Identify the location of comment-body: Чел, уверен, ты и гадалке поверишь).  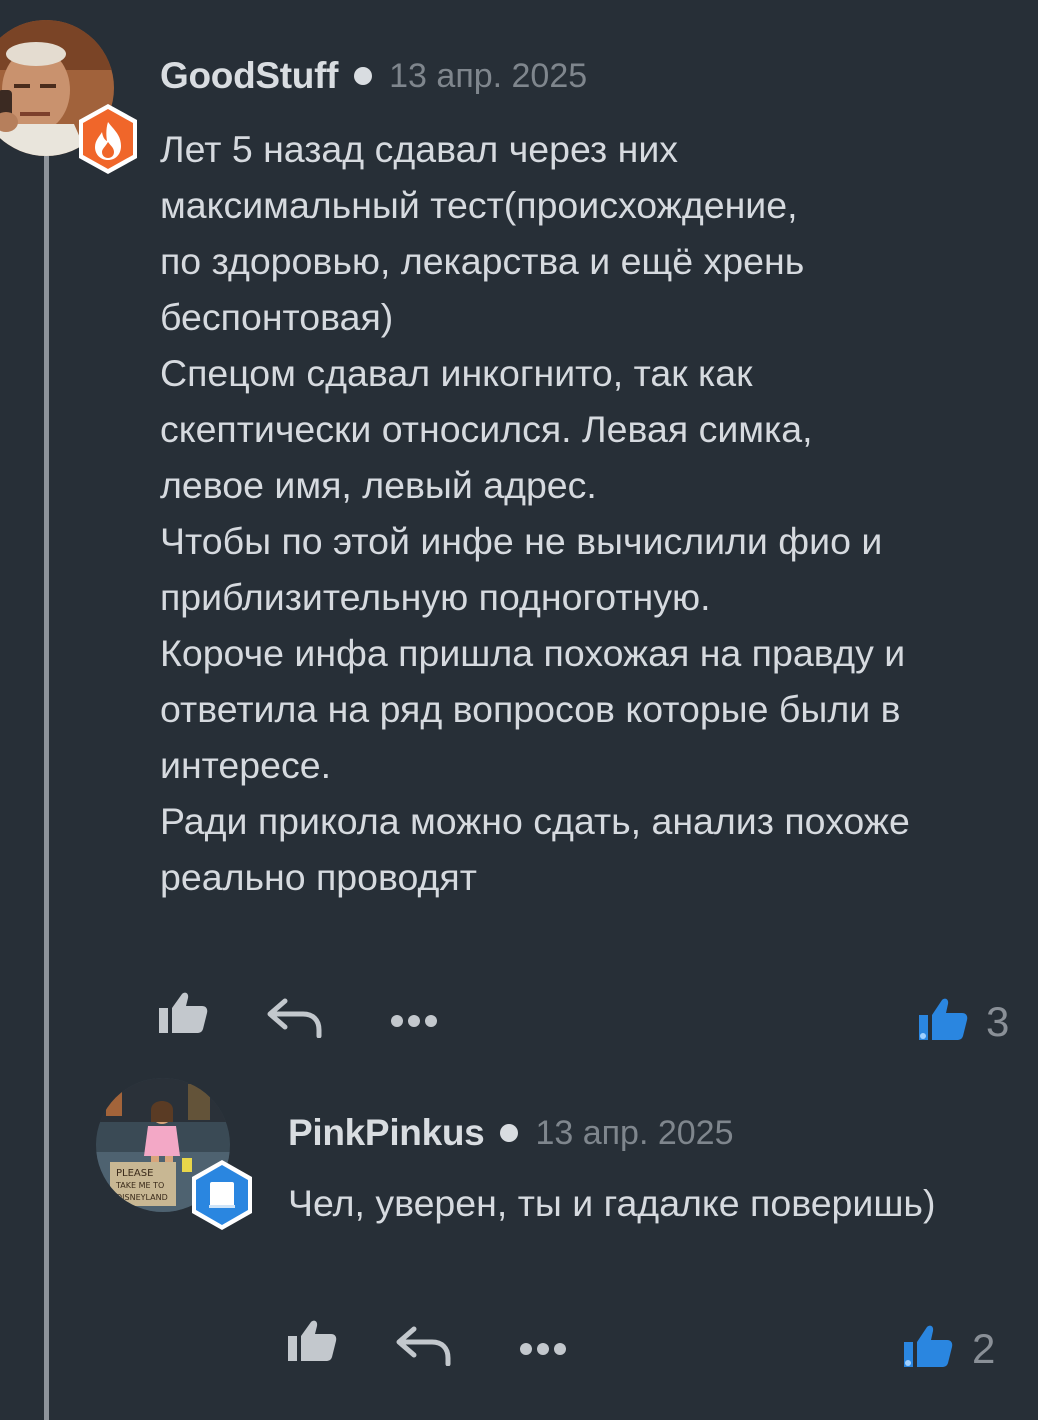
(612, 1203).